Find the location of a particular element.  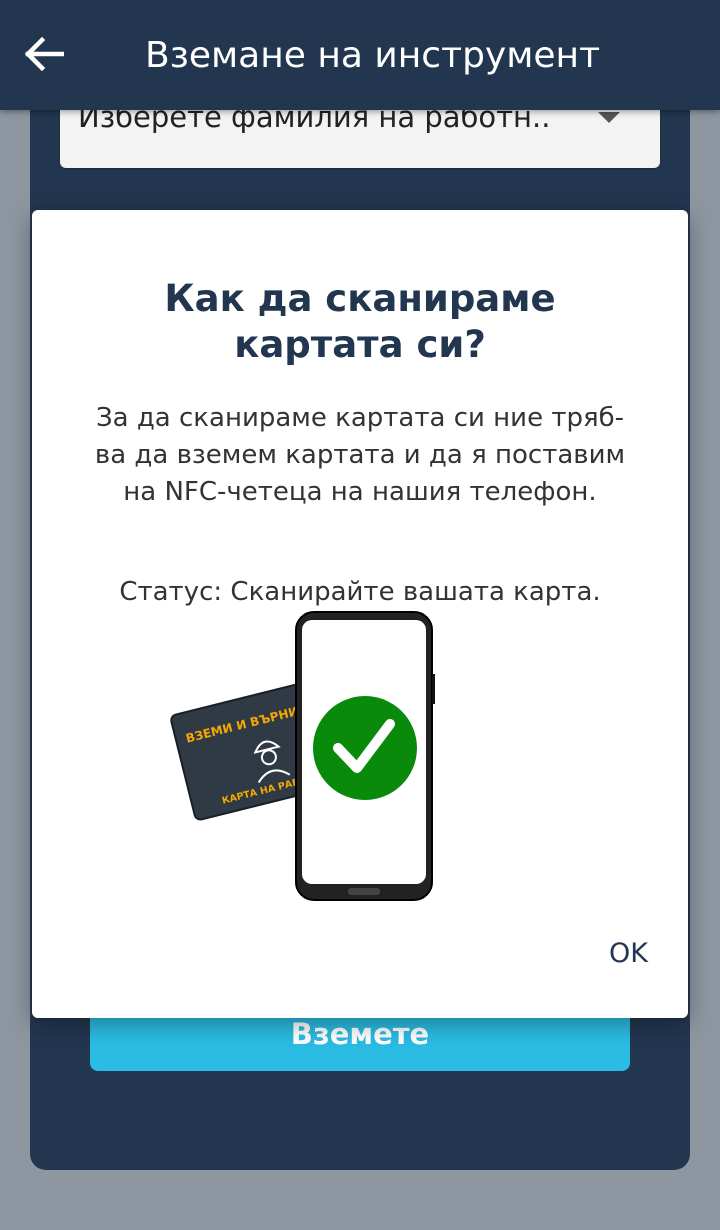

check-icon is located at coordinates (365, 748).